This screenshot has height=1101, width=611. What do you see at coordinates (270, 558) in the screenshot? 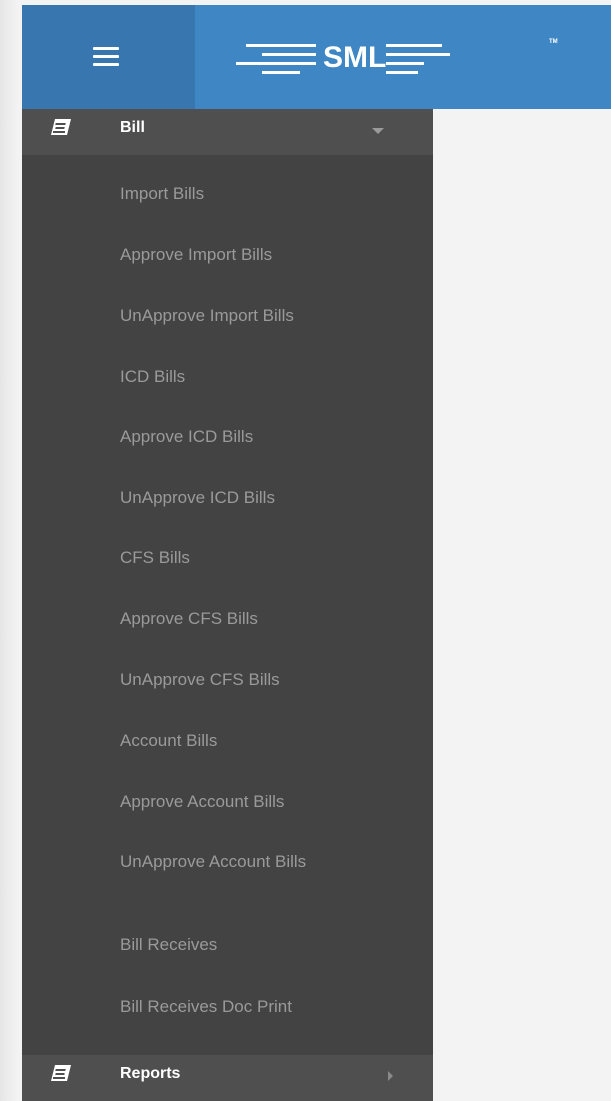
I see `submenu-item-cfs-bills: CFS Bills` at bounding box center [270, 558].